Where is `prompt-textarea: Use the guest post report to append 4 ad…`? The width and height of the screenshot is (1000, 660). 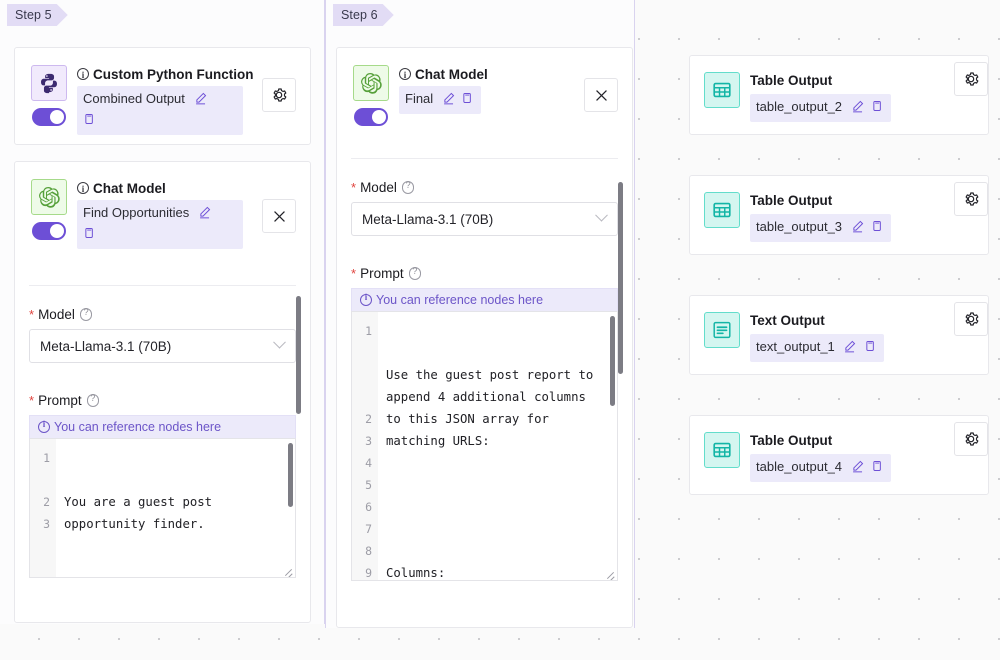
prompt-textarea: Use the guest post report to append 4 ad… is located at coordinates (497, 446).